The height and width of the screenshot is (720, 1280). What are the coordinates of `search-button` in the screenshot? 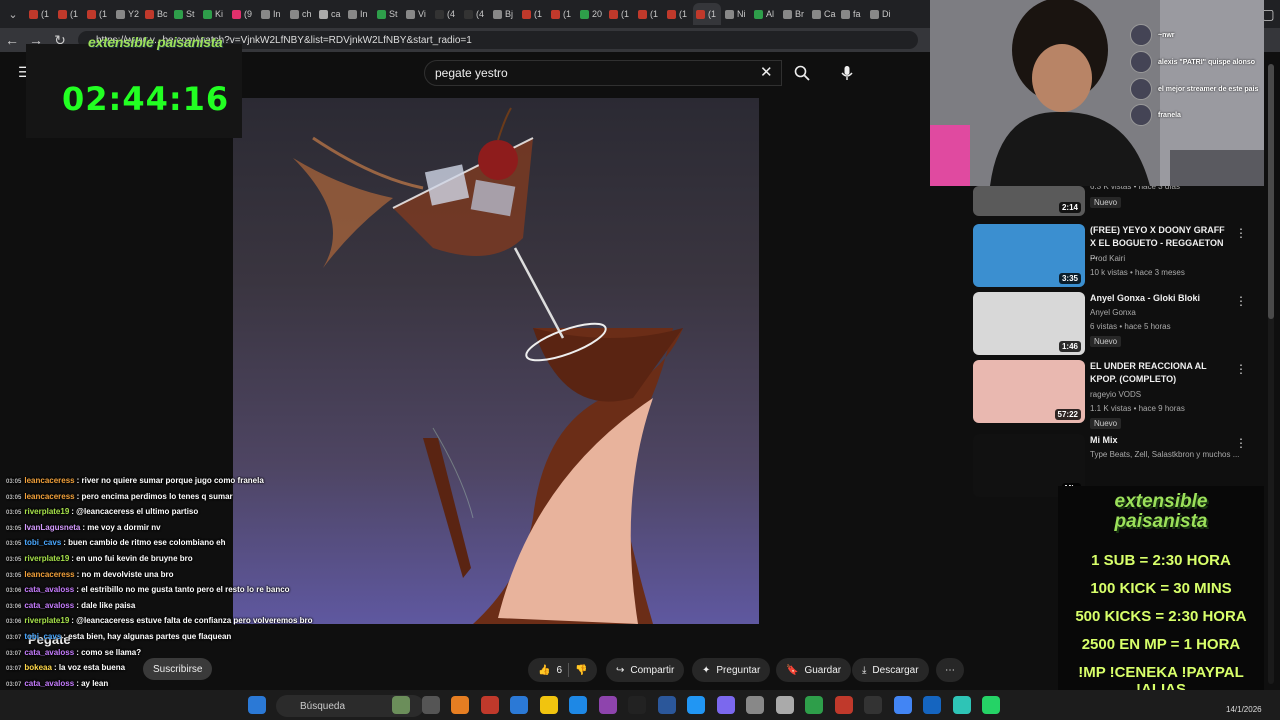 It's located at (802, 73).